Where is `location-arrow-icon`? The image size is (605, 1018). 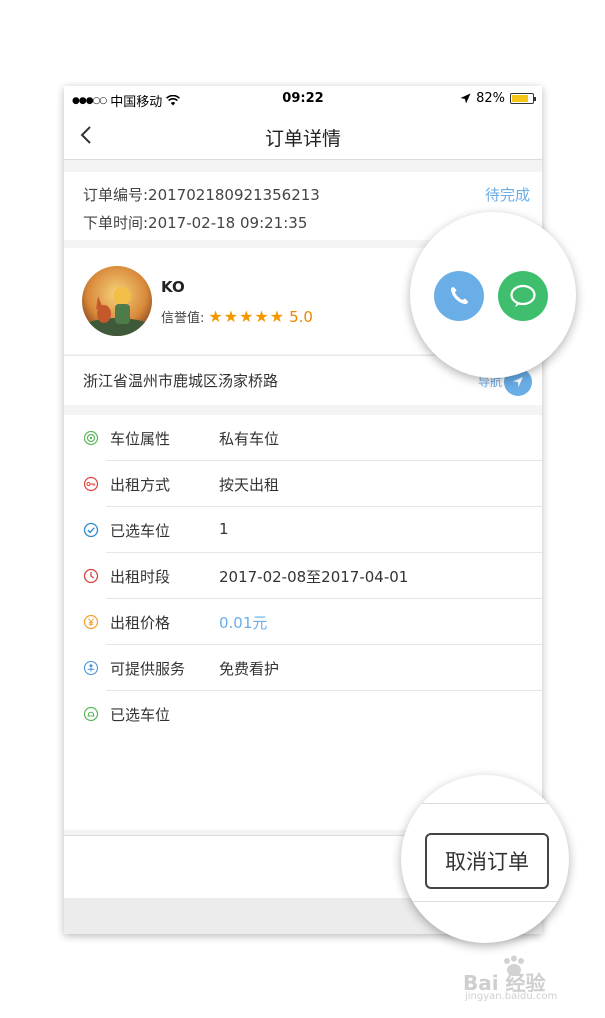
location-arrow-icon is located at coordinates (465, 98).